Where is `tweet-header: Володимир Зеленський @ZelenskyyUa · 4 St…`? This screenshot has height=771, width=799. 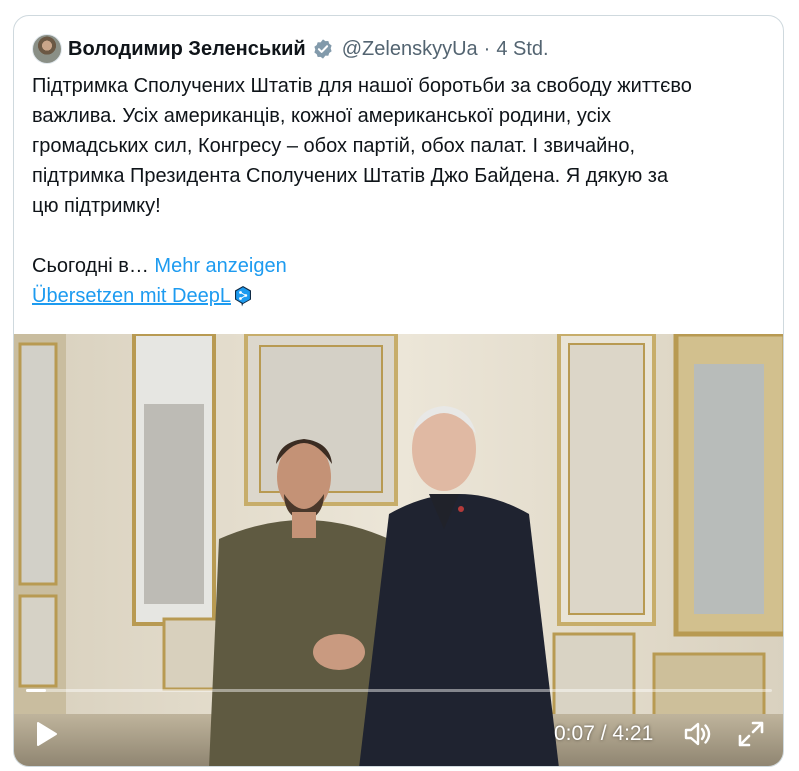
tweet-header: Володимир Зеленський @ZelenskyyUa · 4 St… is located at coordinates (290, 49).